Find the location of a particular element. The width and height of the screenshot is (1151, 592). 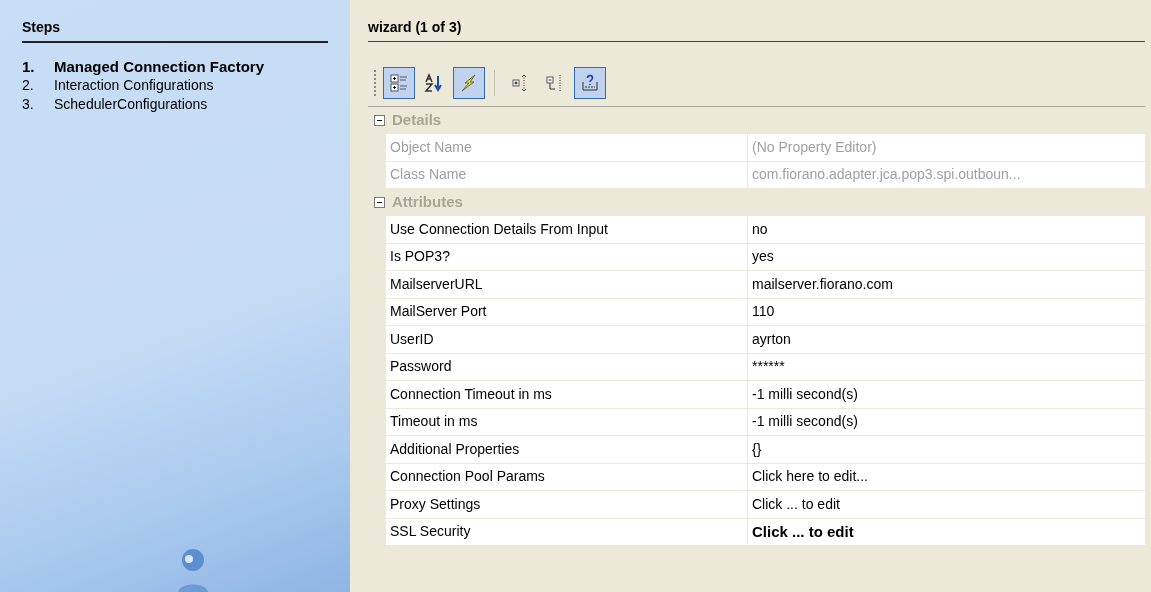

lightning-icon is located at coordinates (469, 83).